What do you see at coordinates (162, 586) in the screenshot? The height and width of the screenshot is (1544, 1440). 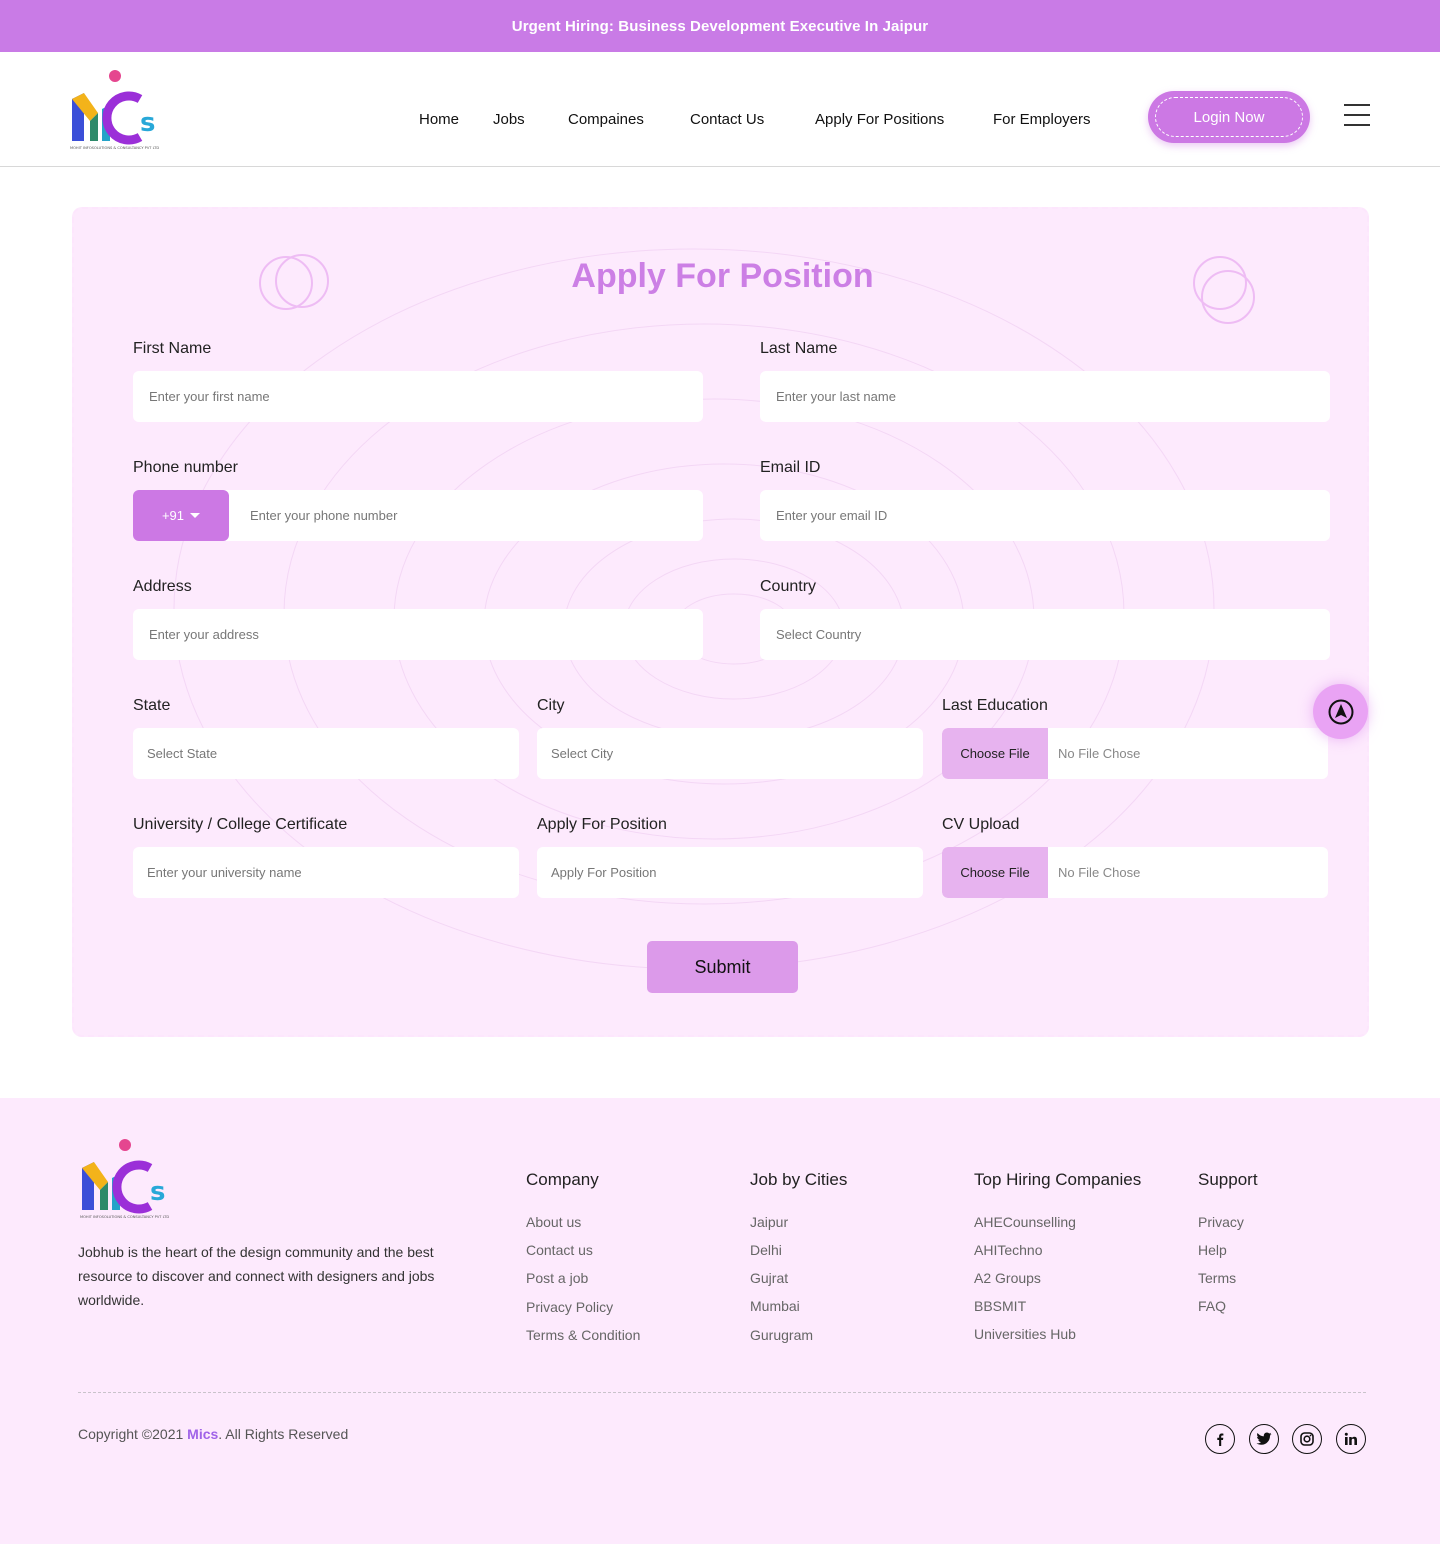 I see `address-label: Address` at bounding box center [162, 586].